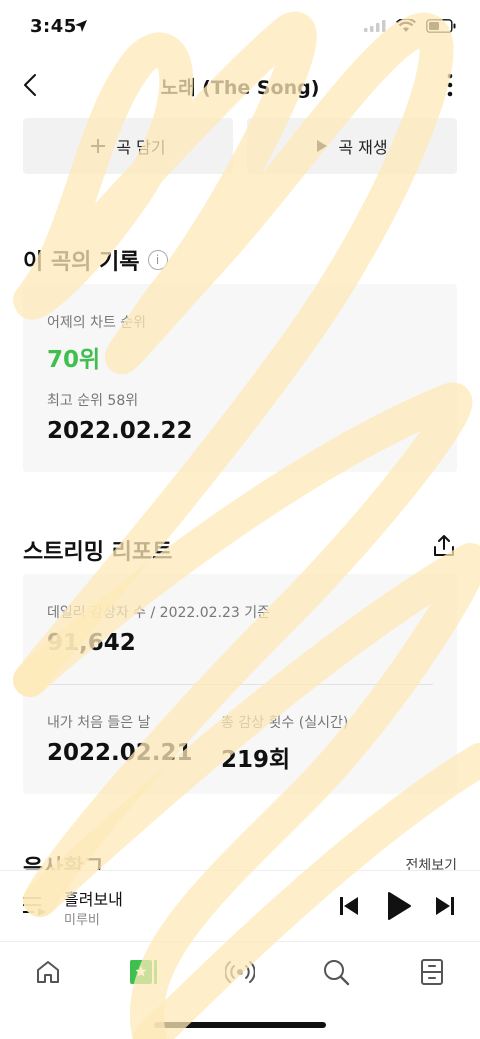 The width and height of the screenshot is (480, 1039). I want to click on share-icon, so click(444, 546).